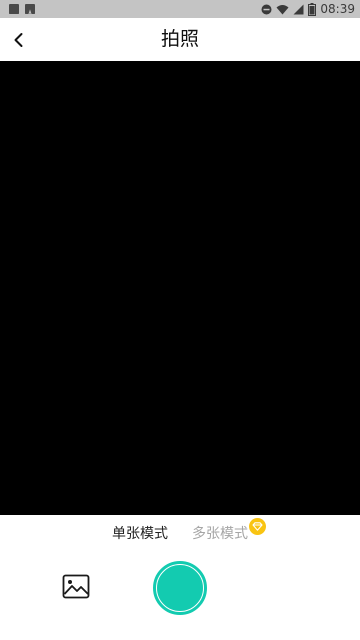 This screenshot has height=640, width=360. I want to click on back-button, so click(19, 40).